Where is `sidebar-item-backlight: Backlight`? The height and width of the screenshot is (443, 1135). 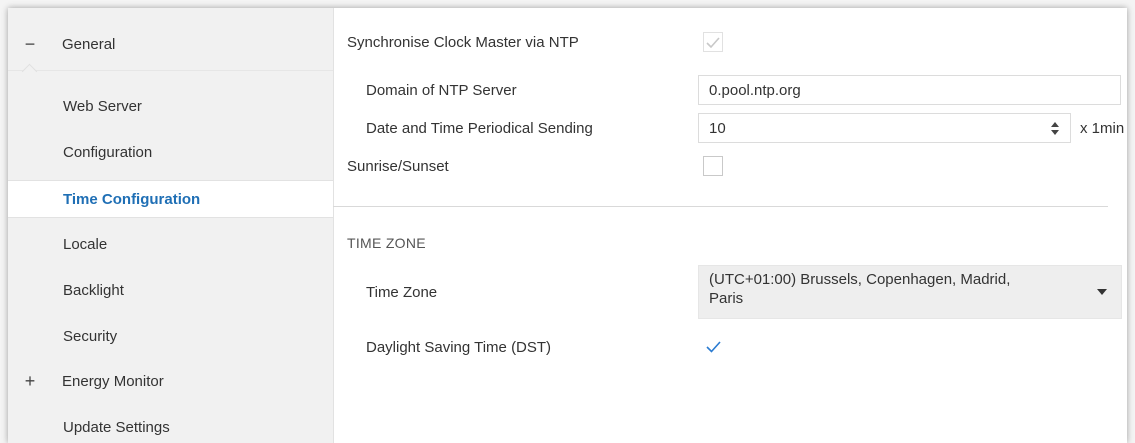 sidebar-item-backlight: Backlight is located at coordinates (170, 290).